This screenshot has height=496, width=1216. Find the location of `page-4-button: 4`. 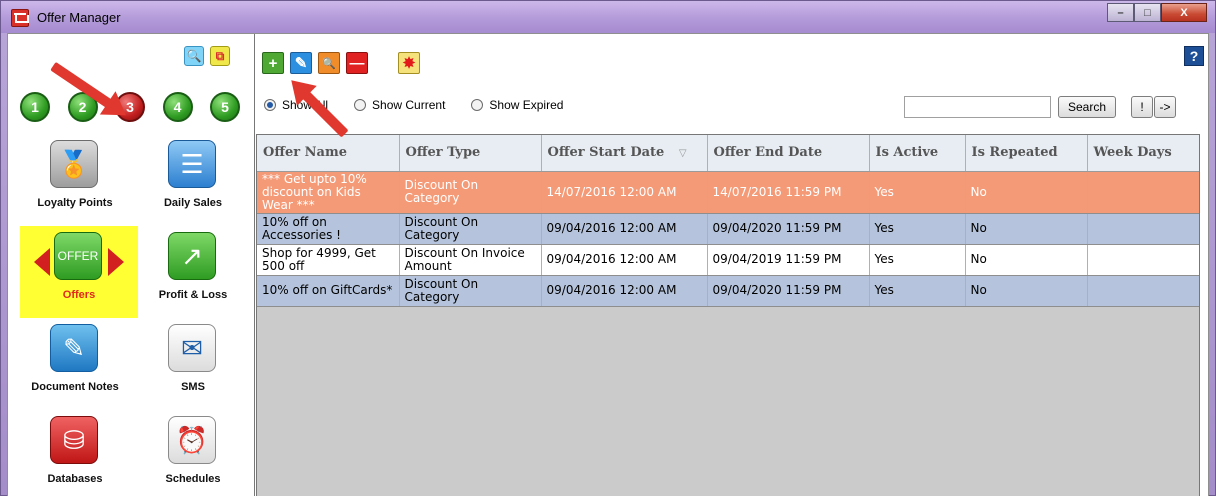

page-4-button: 4 is located at coordinates (177, 107).